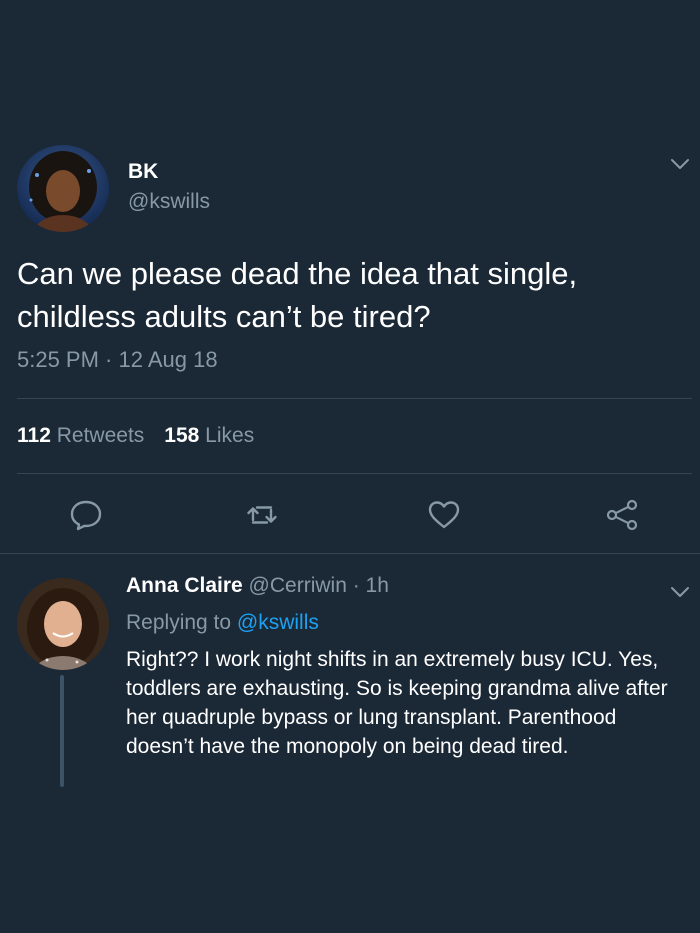 This screenshot has height=933, width=700. I want to click on reply-header: Anna Claire @Cerriwin · 1h, so click(257, 586).